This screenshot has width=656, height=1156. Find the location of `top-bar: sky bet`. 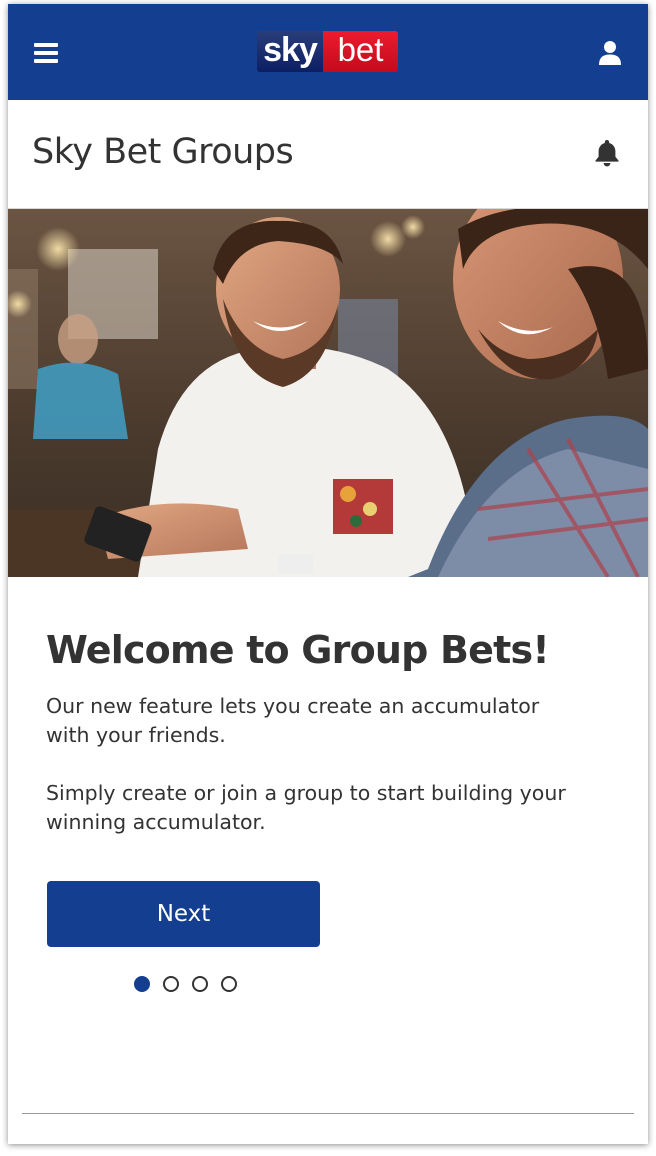

top-bar: sky bet is located at coordinates (328, 52).